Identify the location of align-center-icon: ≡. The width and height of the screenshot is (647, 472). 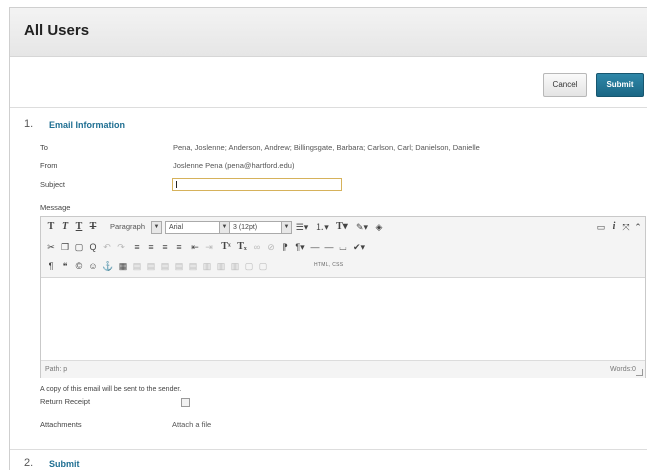
(151, 247).